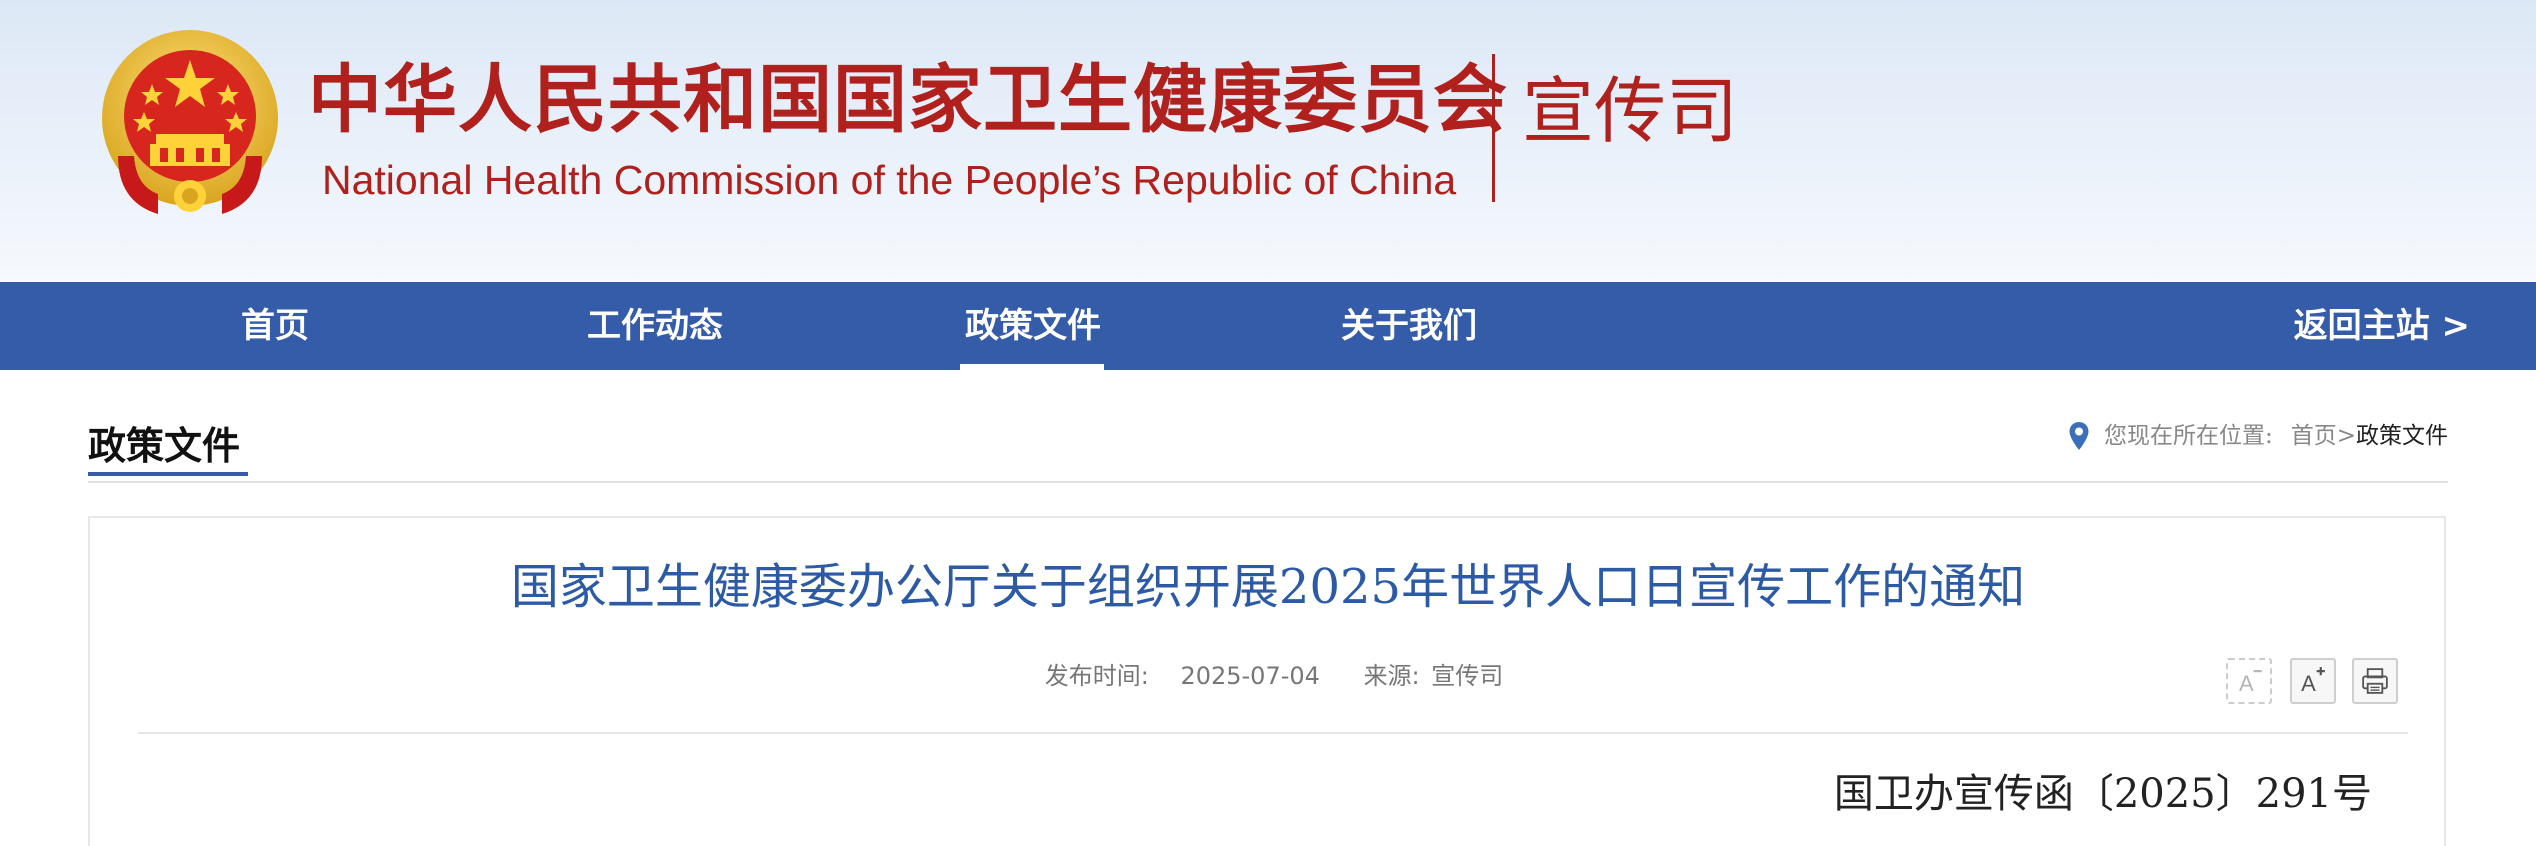 Image resolution: width=2536 pixels, height=846 pixels. Describe the element at coordinates (1268, 482) in the screenshot. I see `section-divider` at that location.